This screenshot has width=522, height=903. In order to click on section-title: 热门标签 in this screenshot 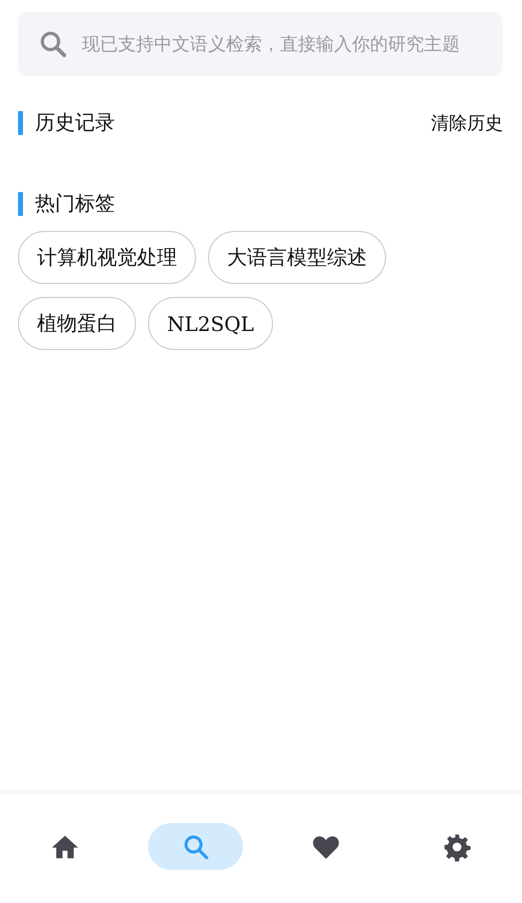, I will do `click(75, 203)`.